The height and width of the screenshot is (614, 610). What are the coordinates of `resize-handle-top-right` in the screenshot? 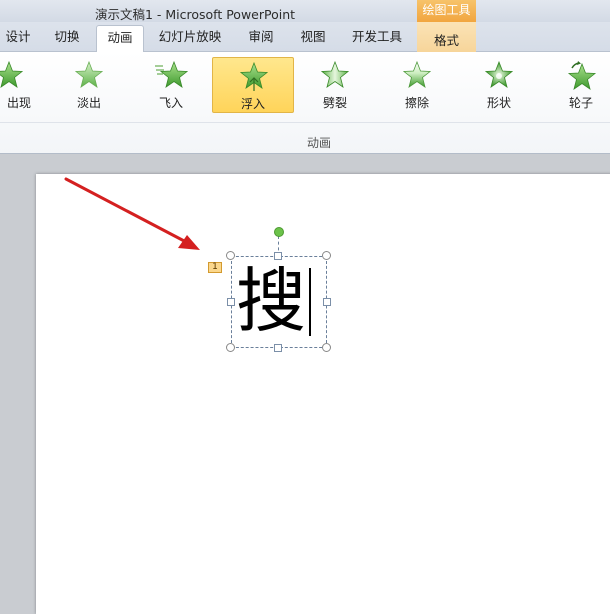 It's located at (326, 255).